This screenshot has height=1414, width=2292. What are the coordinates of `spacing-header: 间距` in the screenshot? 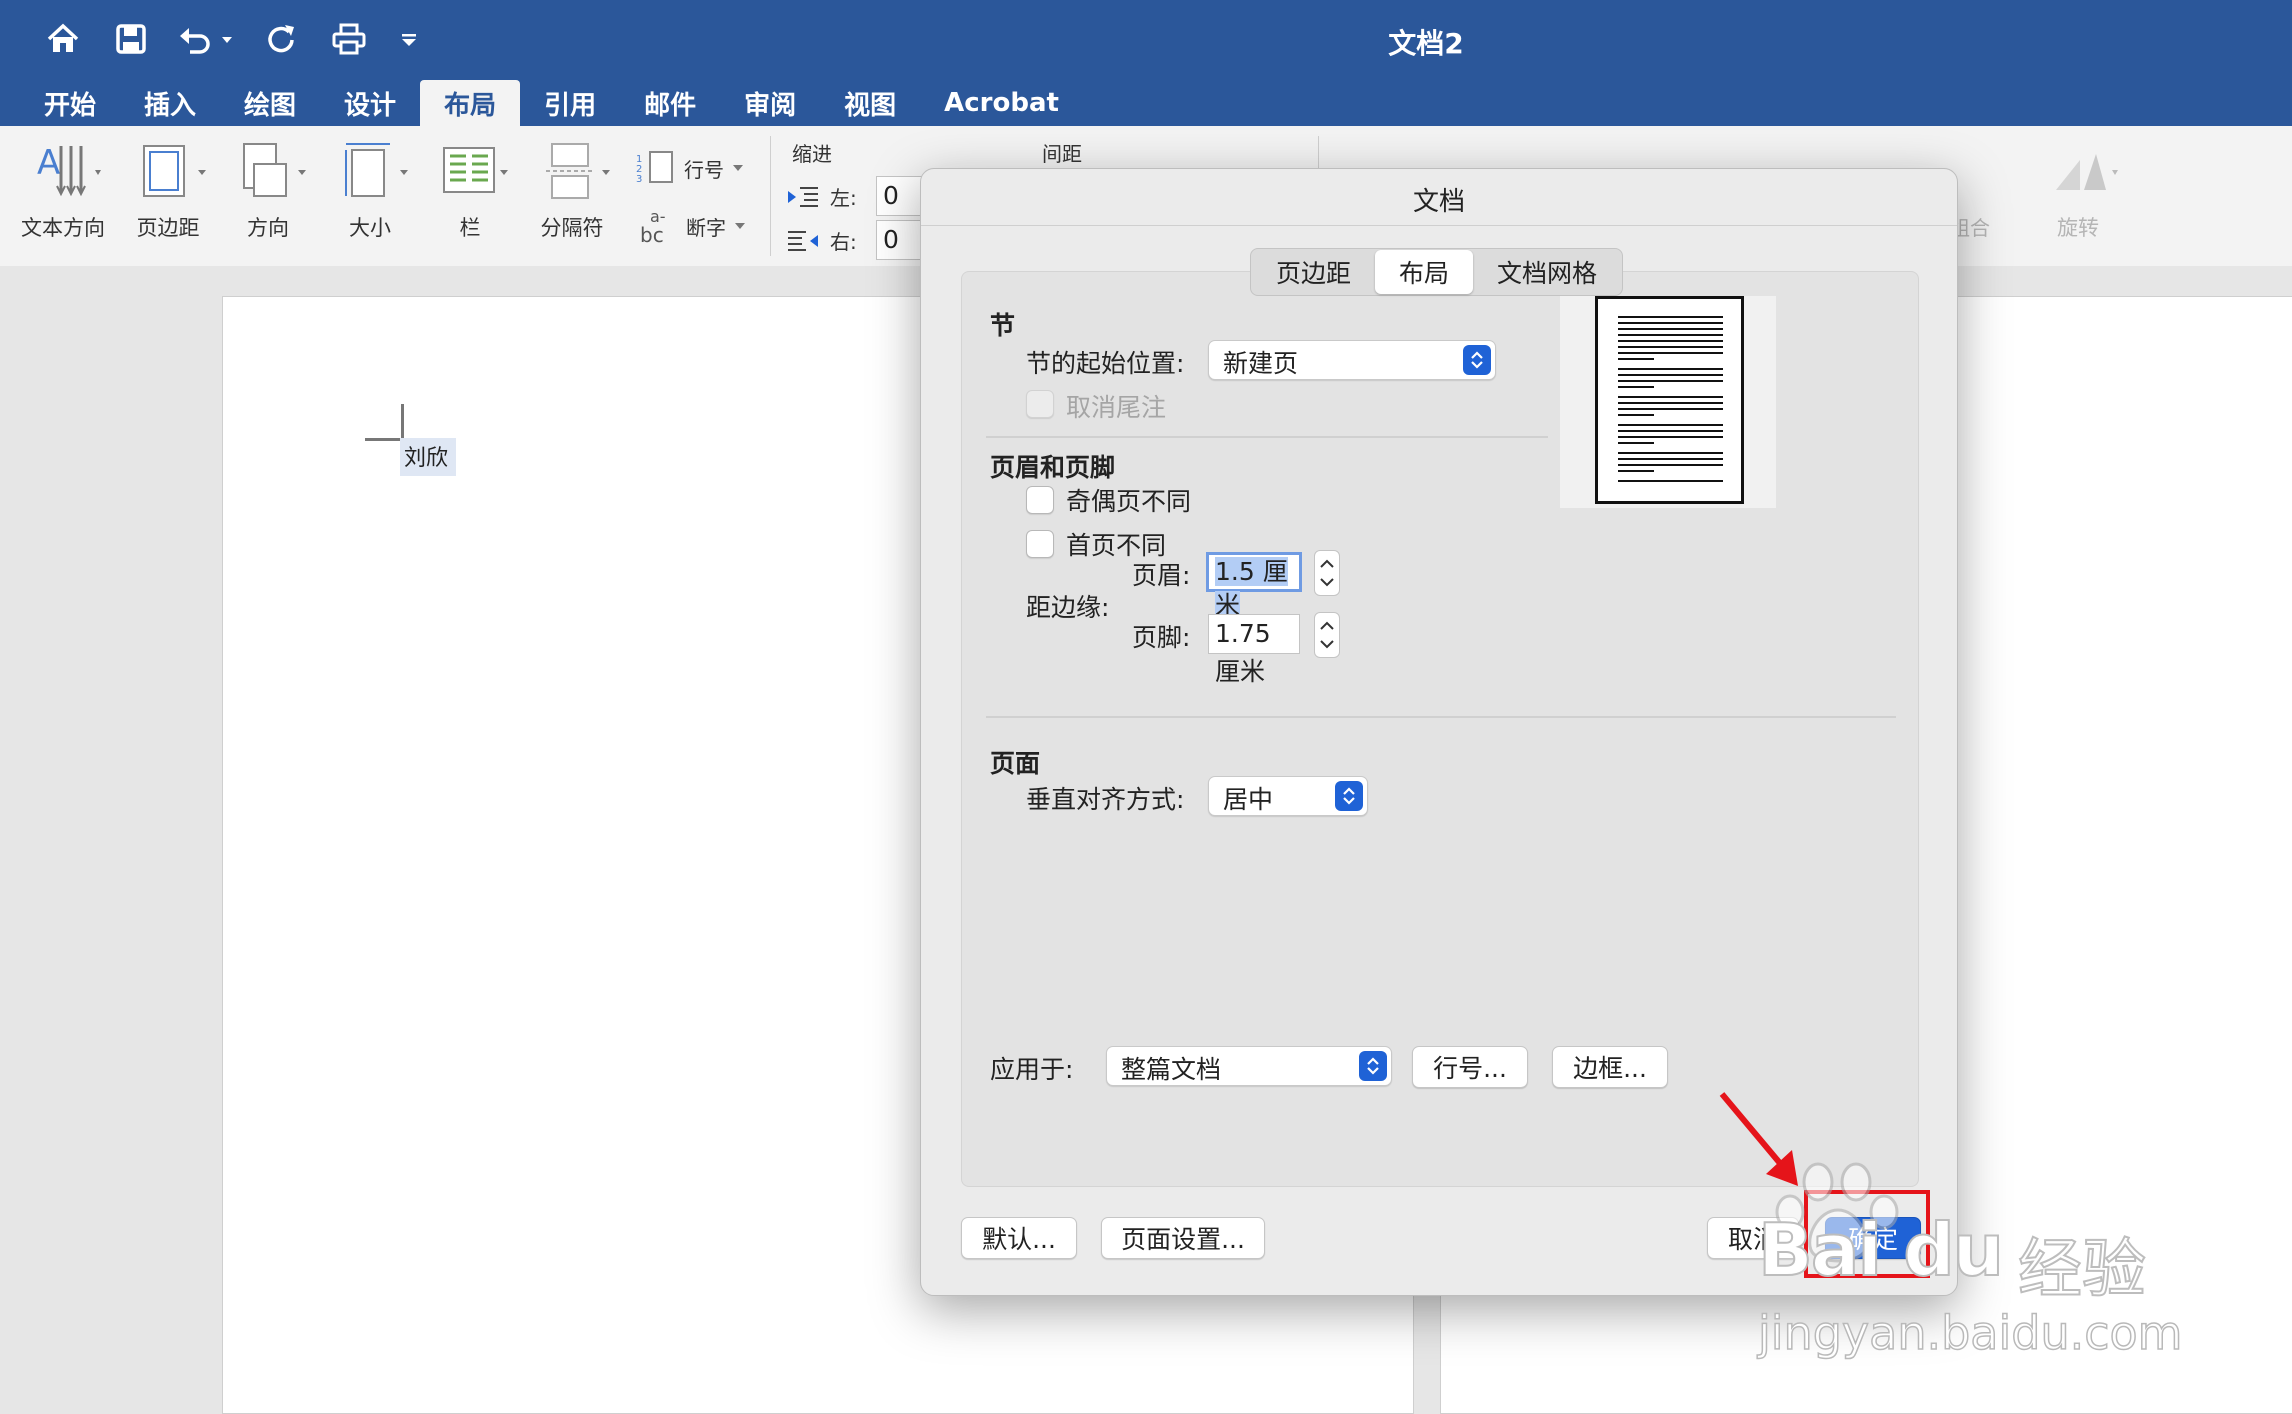 It's located at (1062, 154).